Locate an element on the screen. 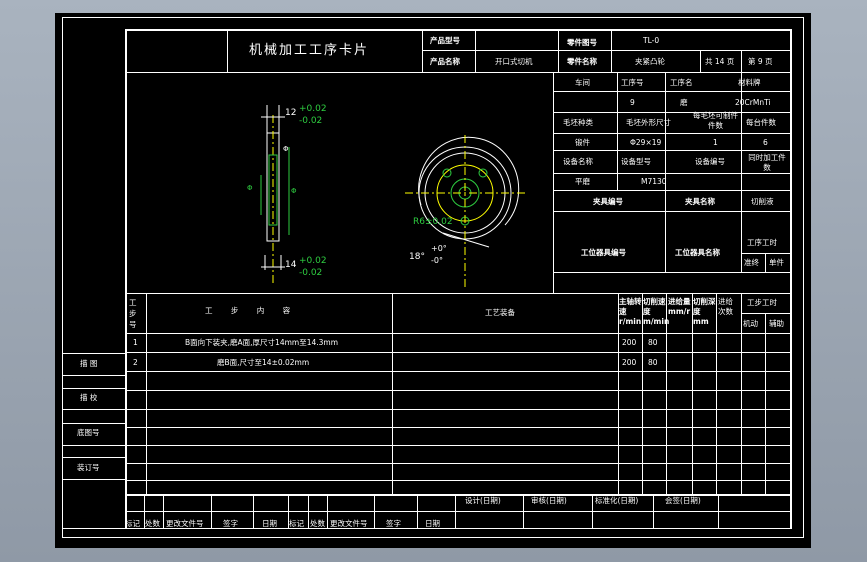  card-left is located at coordinates (126, 279).